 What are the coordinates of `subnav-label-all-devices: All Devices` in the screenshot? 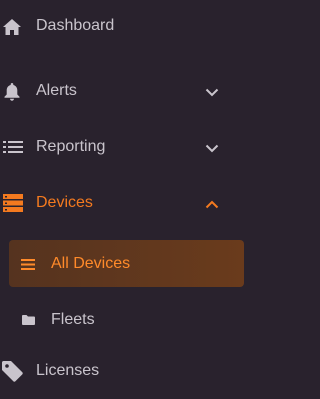 It's located at (91, 263).